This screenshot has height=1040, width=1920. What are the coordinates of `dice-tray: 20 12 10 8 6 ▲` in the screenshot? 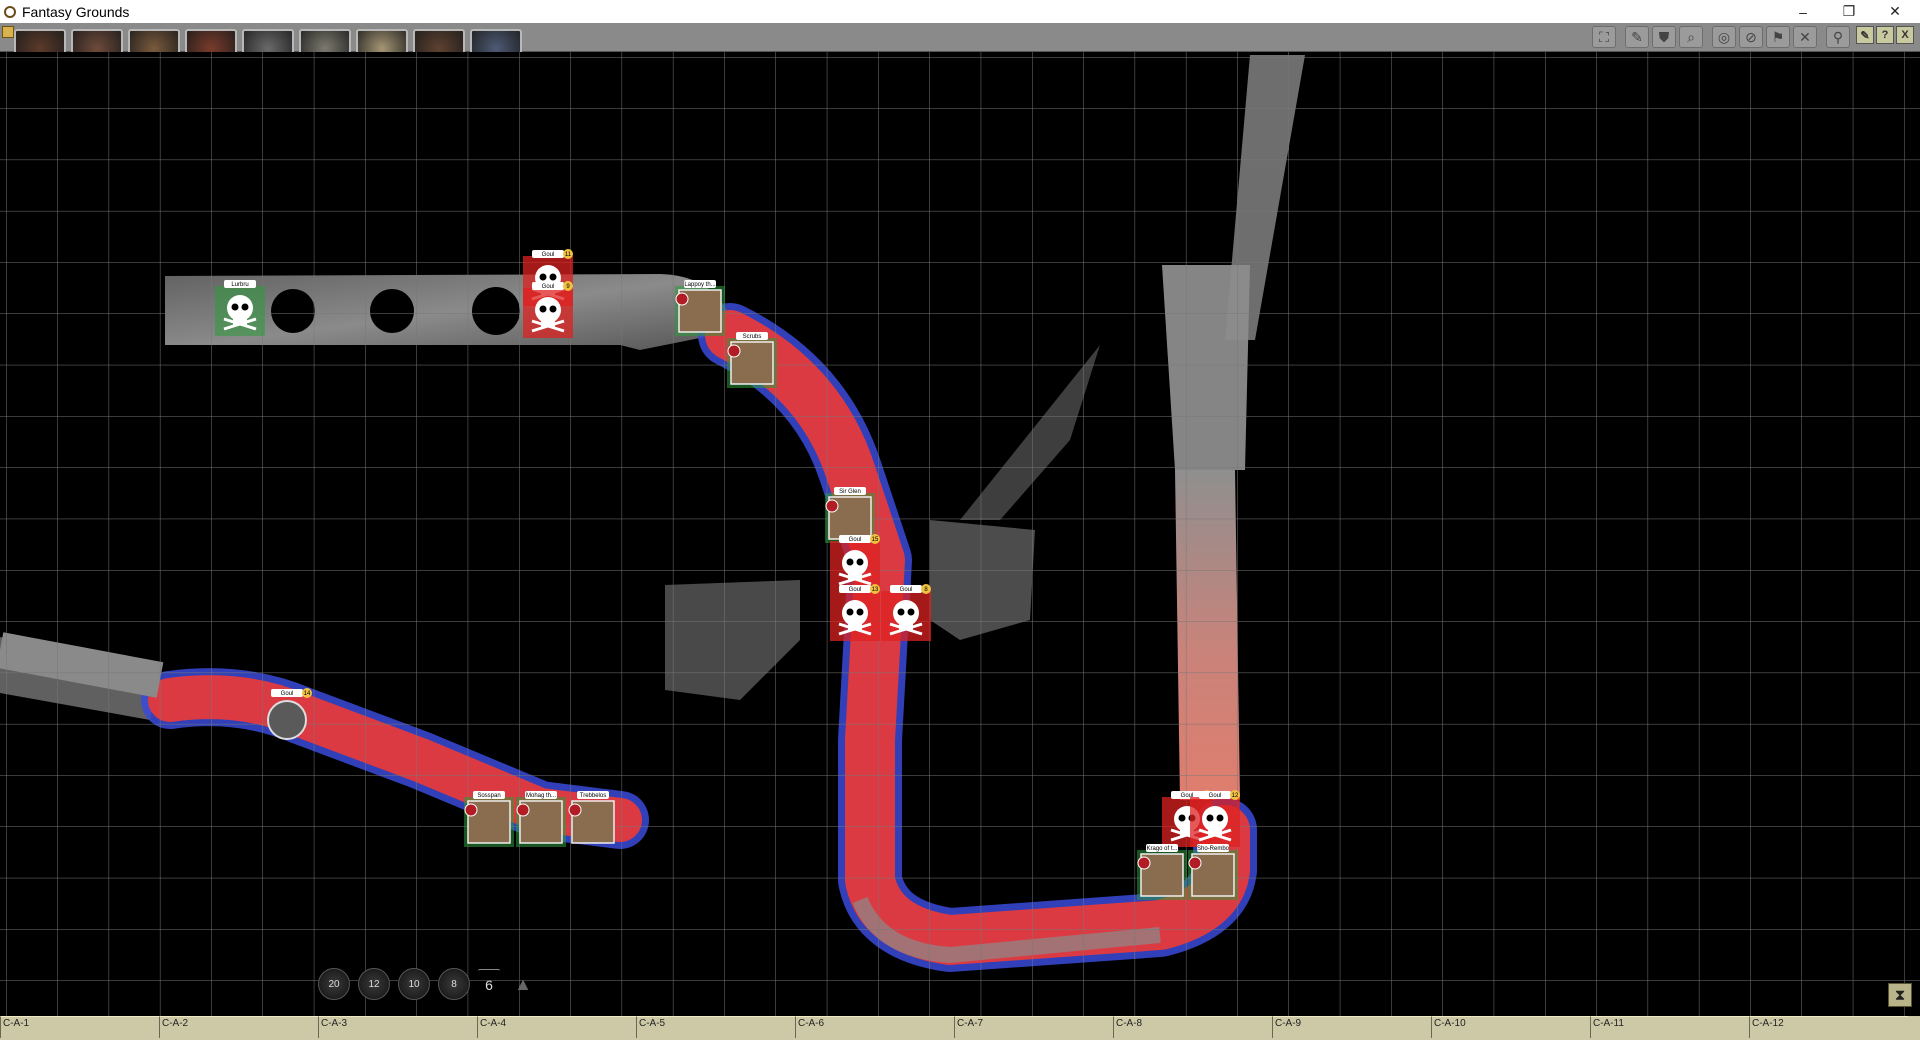 It's located at (428, 984).